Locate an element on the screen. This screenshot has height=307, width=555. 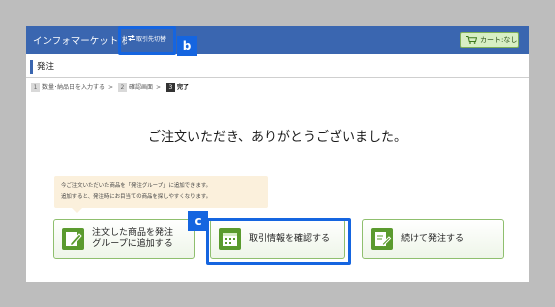
header-bar: インフォマーケット(株) 取引先切替 カート:なし is located at coordinates (277, 40).